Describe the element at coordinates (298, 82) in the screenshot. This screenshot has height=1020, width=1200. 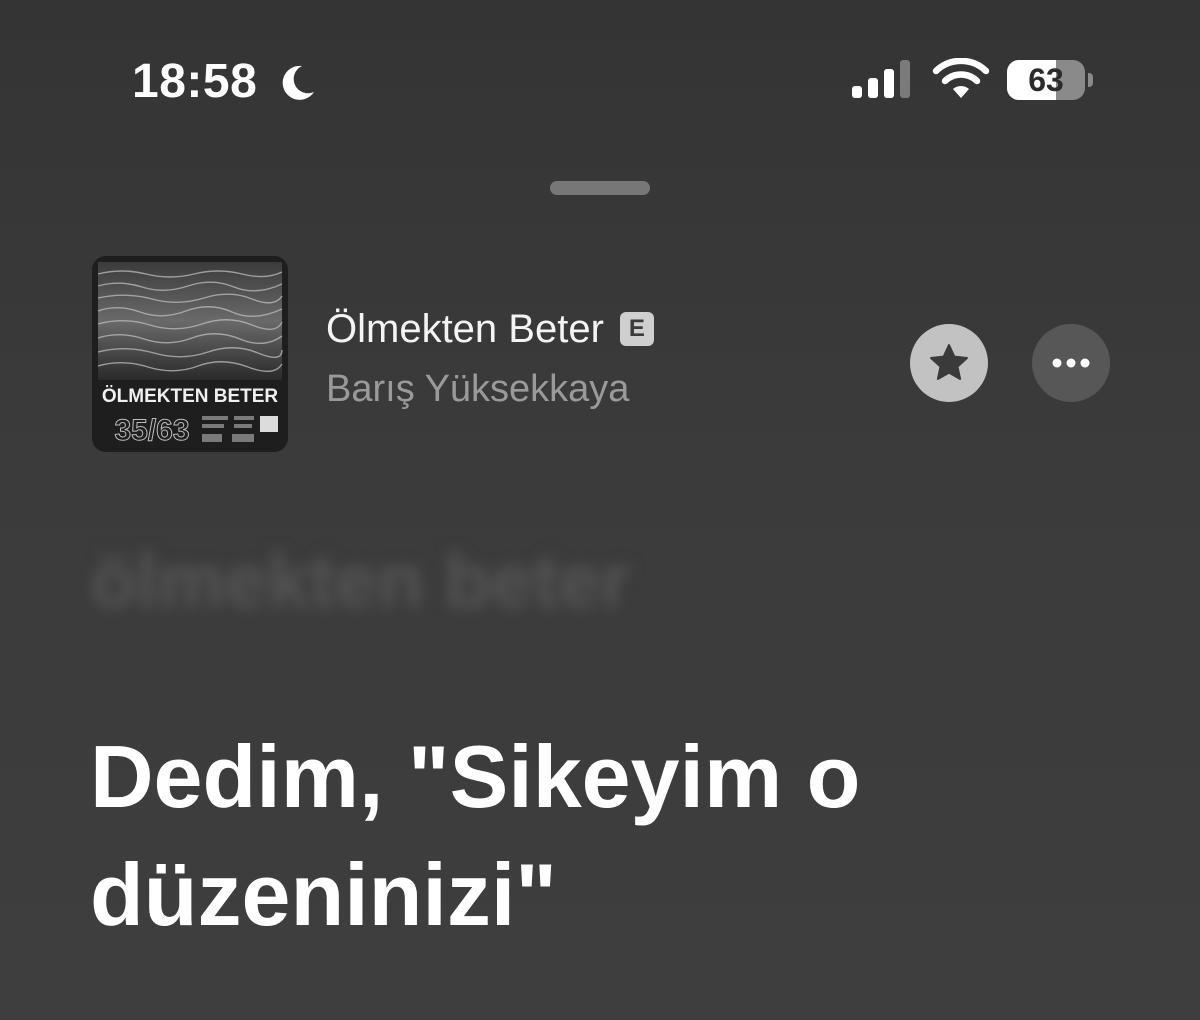
I see `moon-icon` at that location.